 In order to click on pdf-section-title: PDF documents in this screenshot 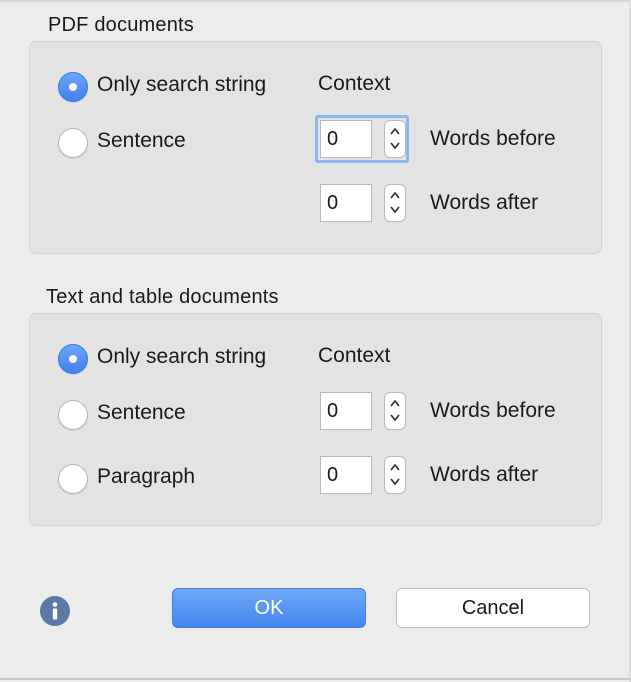, I will do `click(121, 25)`.